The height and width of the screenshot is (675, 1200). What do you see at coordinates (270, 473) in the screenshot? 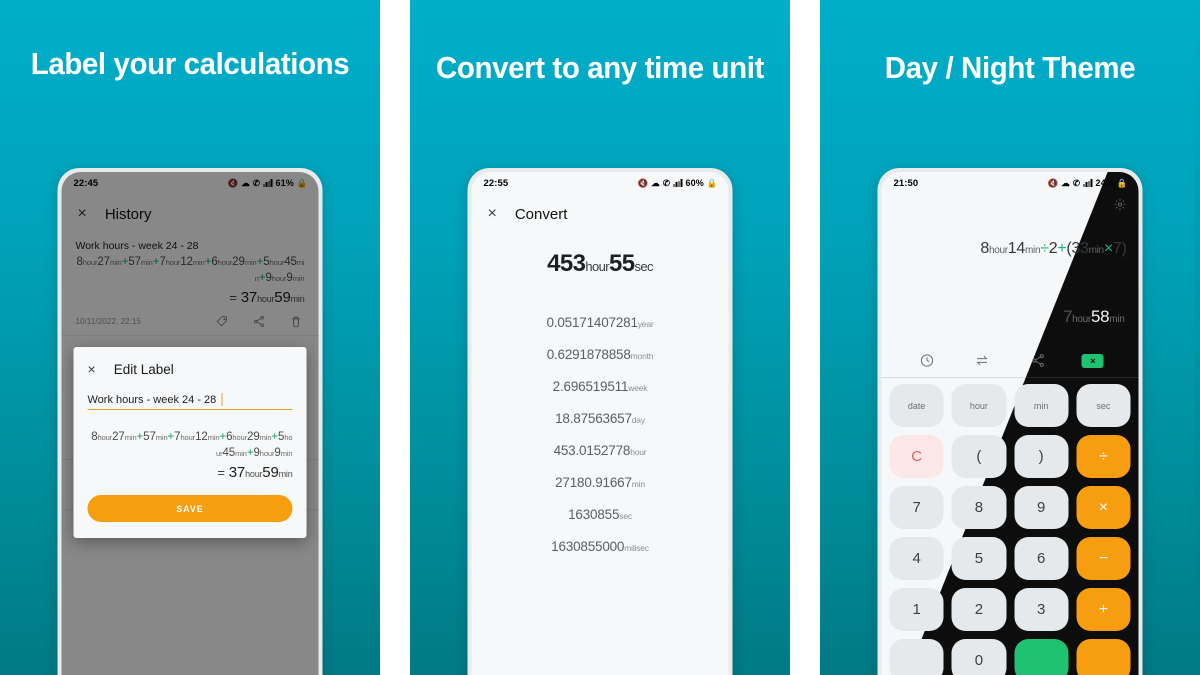
I see `value-token: 59` at bounding box center [270, 473].